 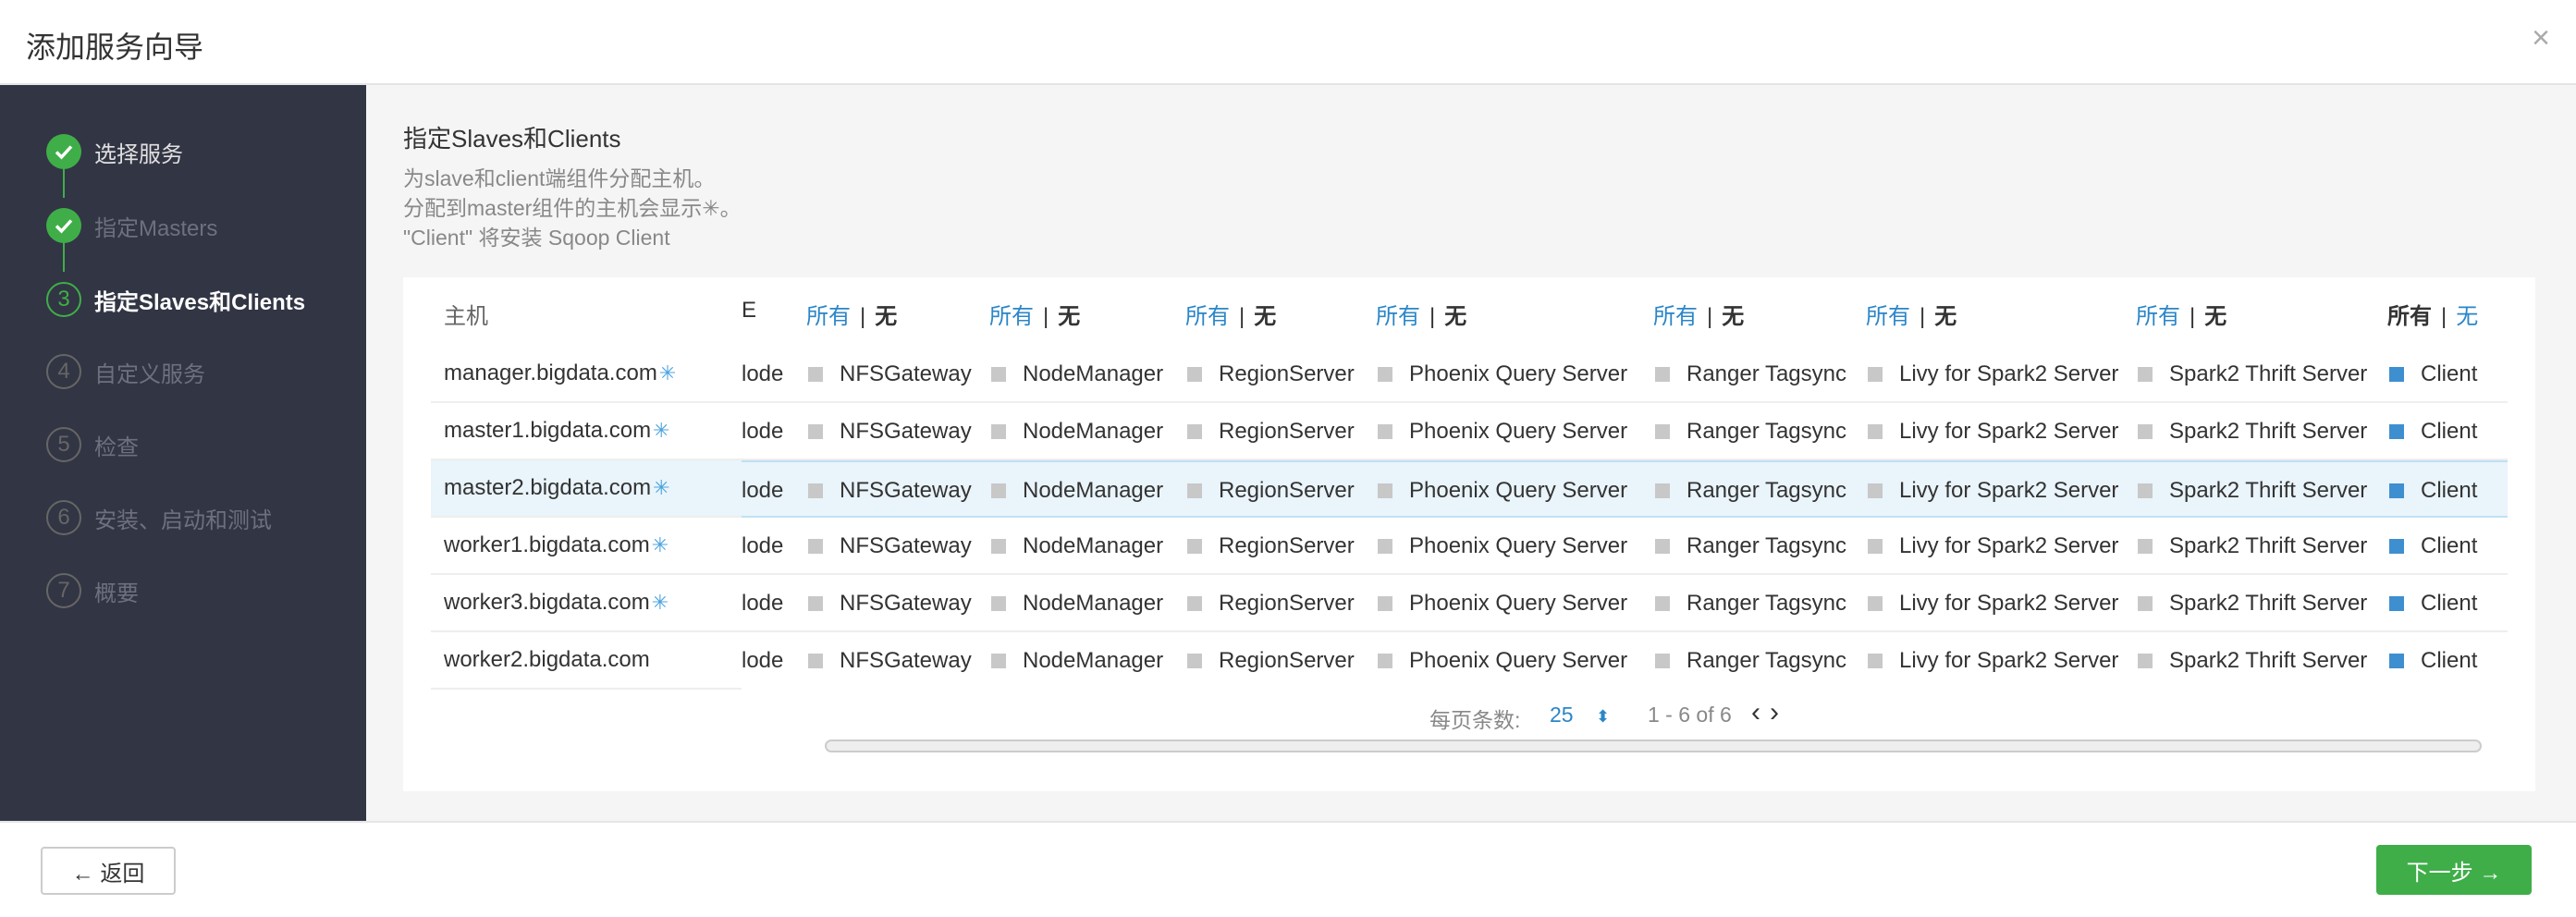 I want to click on next-page-icon: ›, so click(x=1774, y=712).